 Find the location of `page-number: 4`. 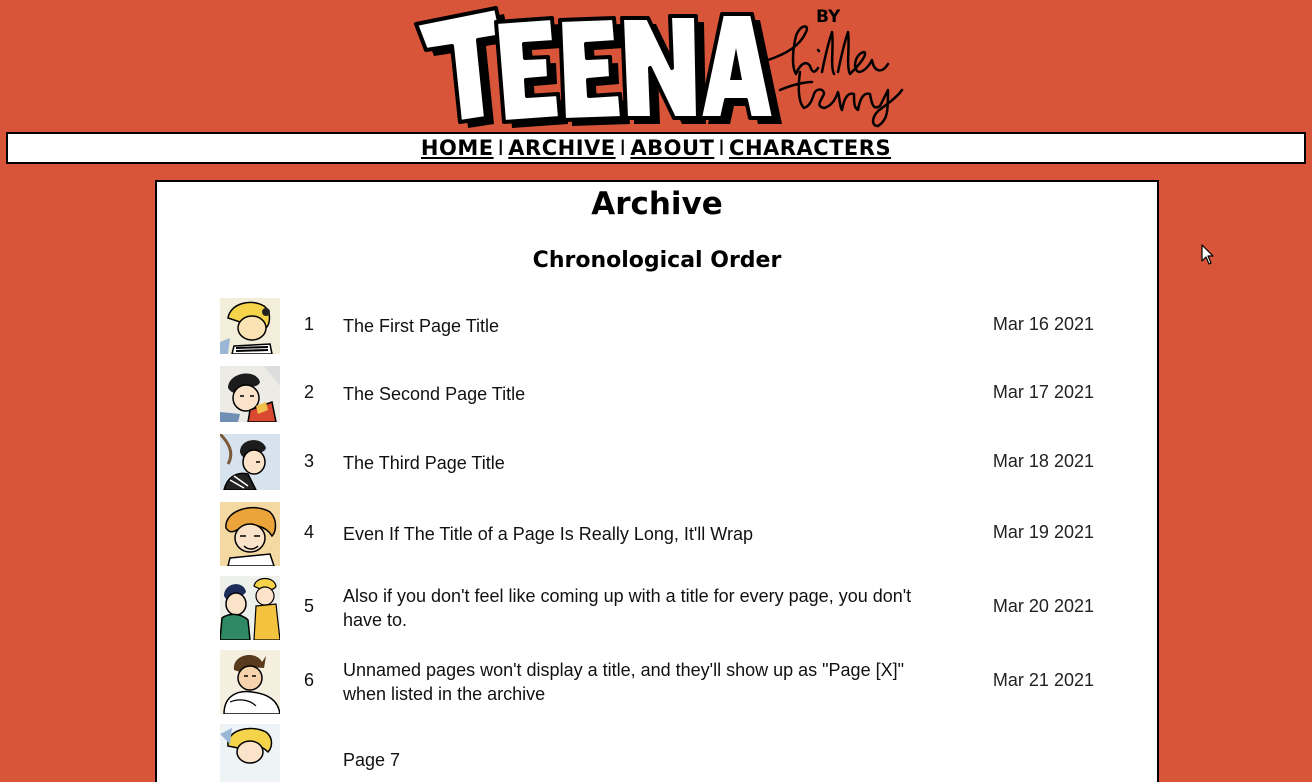

page-number: 4 is located at coordinates (309, 532).